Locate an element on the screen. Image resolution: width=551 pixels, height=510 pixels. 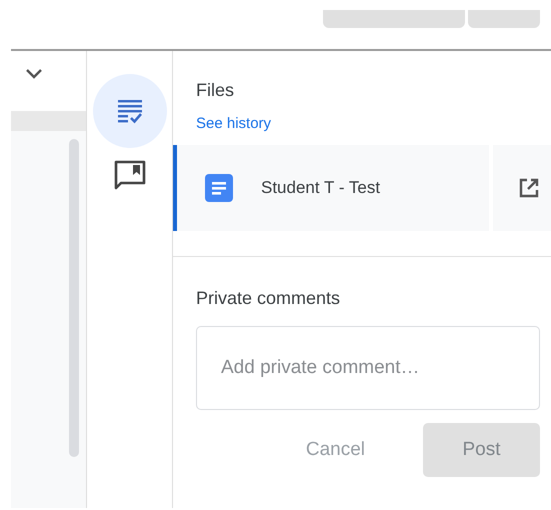
see-history-link: See history is located at coordinates (234, 123).